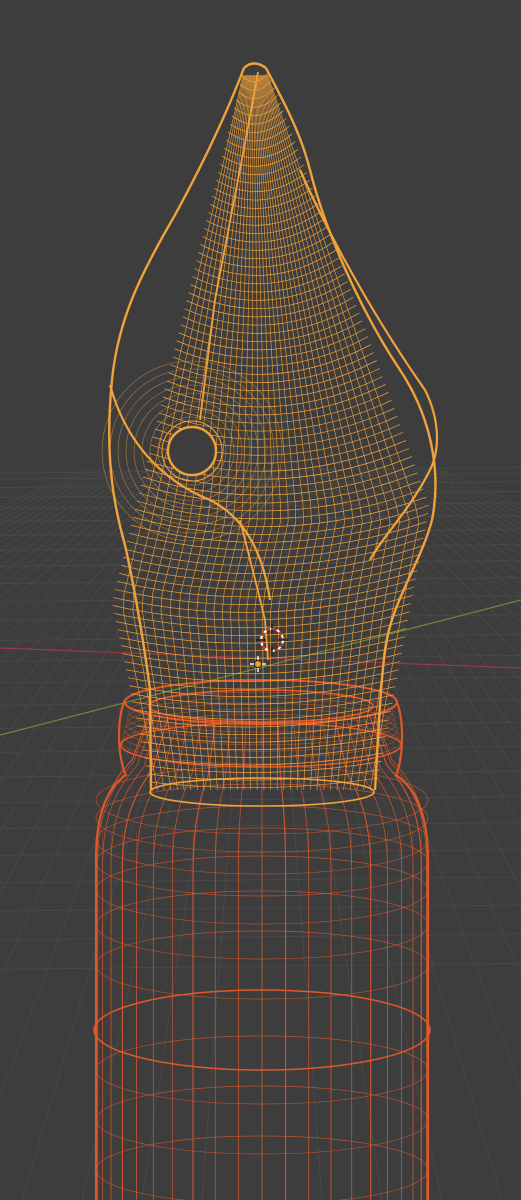 The width and height of the screenshot is (521, 1200). I want to click on y-axis-line, so click(260, 667).